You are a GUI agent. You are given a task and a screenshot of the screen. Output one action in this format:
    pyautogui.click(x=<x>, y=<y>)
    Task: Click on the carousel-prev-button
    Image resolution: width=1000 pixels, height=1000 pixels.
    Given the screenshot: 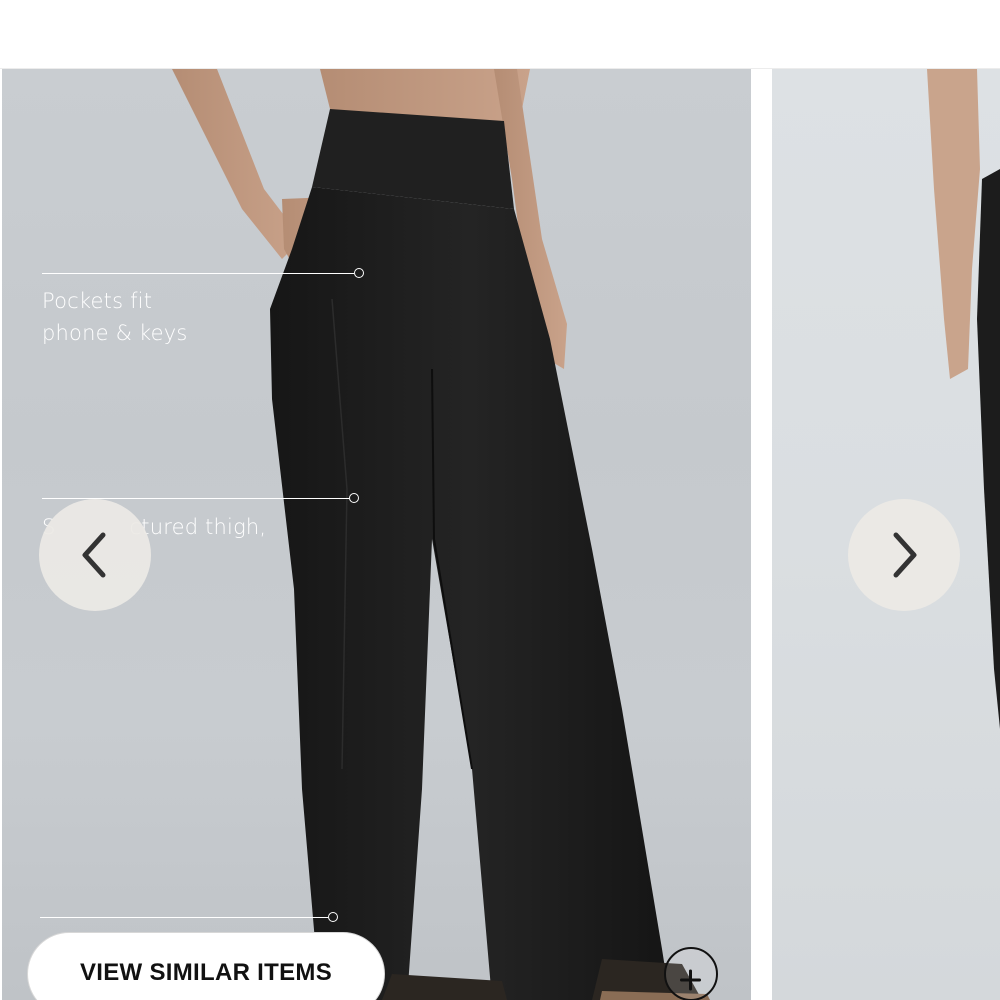 What is the action you would take?
    pyautogui.click(x=95, y=555)
    